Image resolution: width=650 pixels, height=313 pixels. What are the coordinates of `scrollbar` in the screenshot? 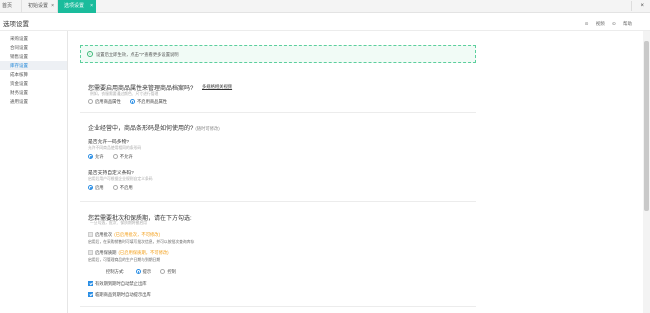 It's located at (646, 172).